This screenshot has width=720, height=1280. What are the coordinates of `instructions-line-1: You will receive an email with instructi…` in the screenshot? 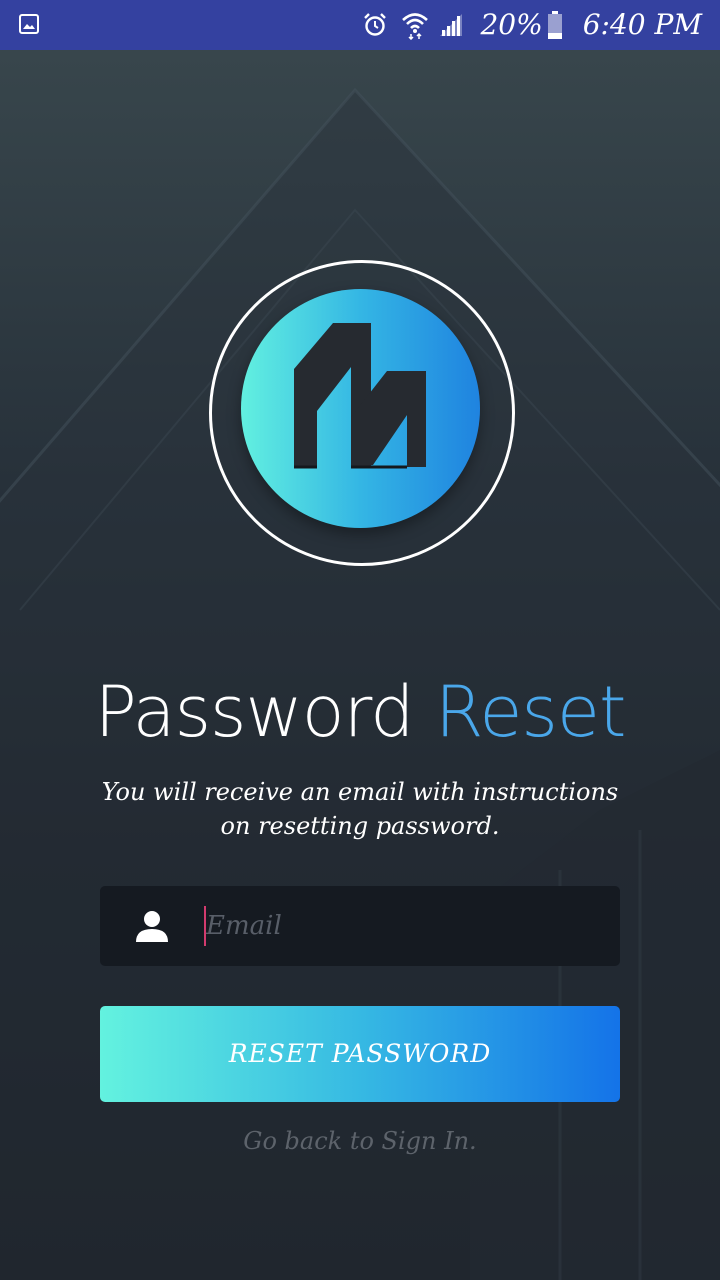 It's located at (360, 792).